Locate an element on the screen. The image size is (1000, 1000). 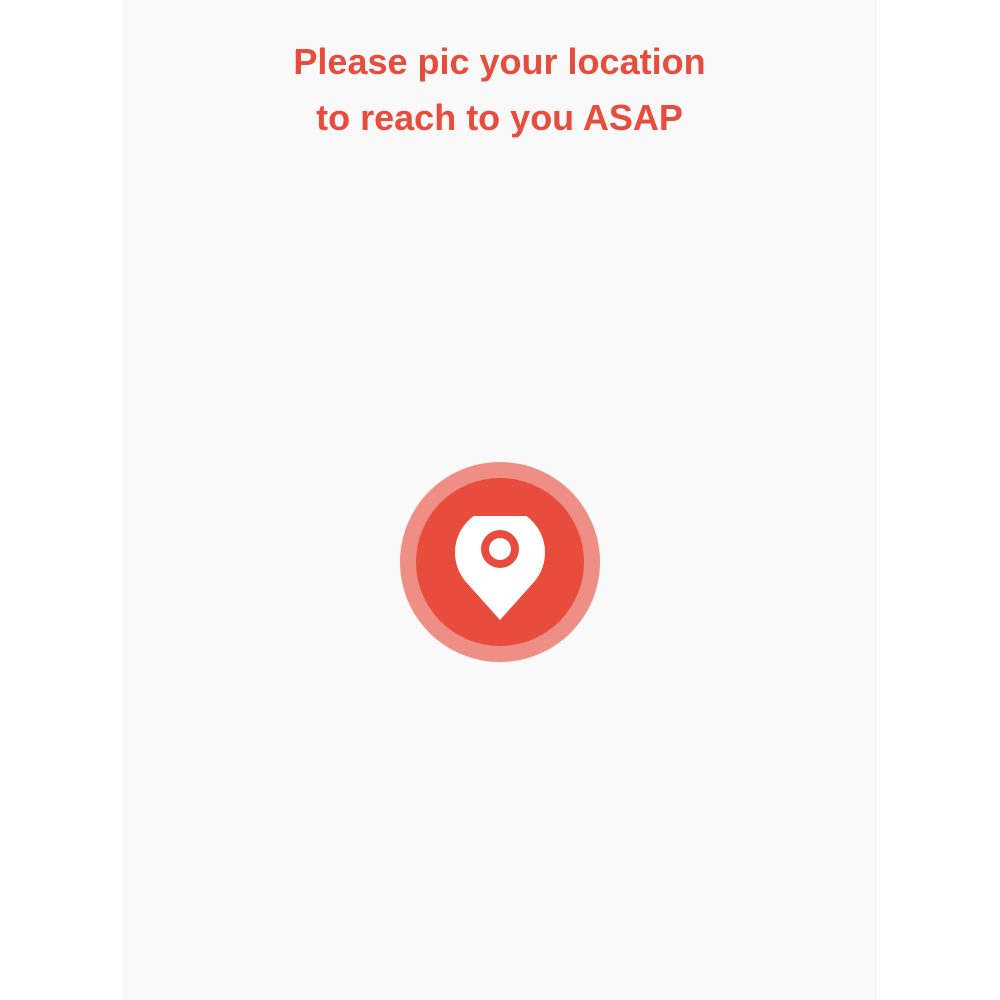
map-pin-icon is located at coordinates (500, 568).